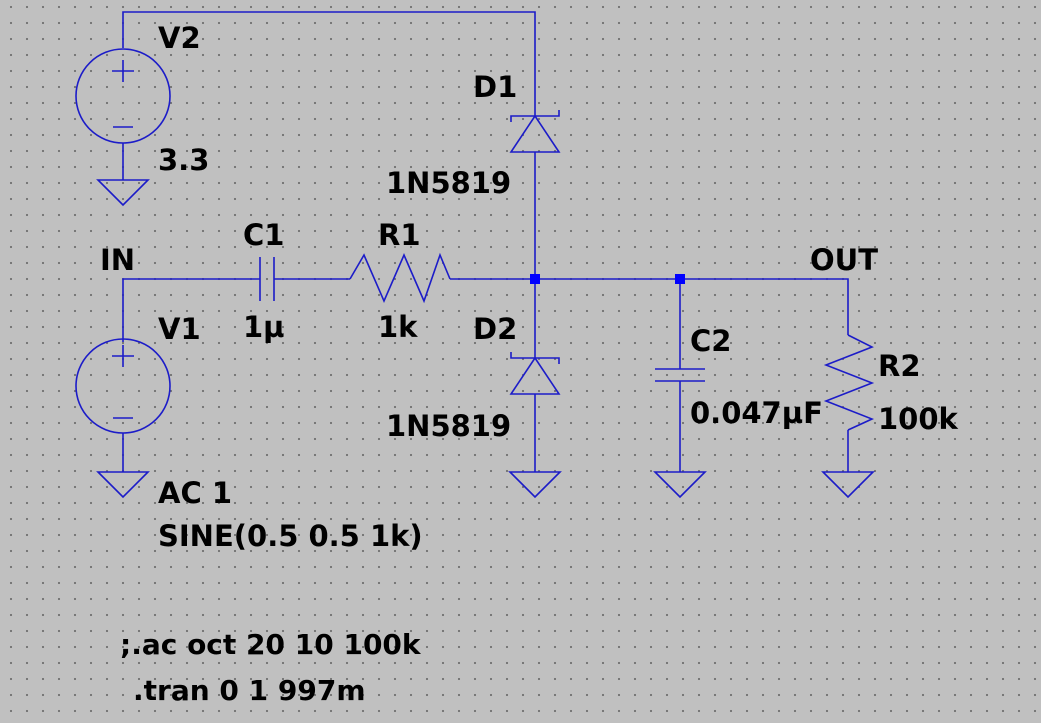 The height and width of the screenshot is (723, 1041). What do you see at coordinates (271, 644) in the screenshot?
I see `ac-directive: ;.ac oct 20 10 100k` at bounding box center [271, 644].